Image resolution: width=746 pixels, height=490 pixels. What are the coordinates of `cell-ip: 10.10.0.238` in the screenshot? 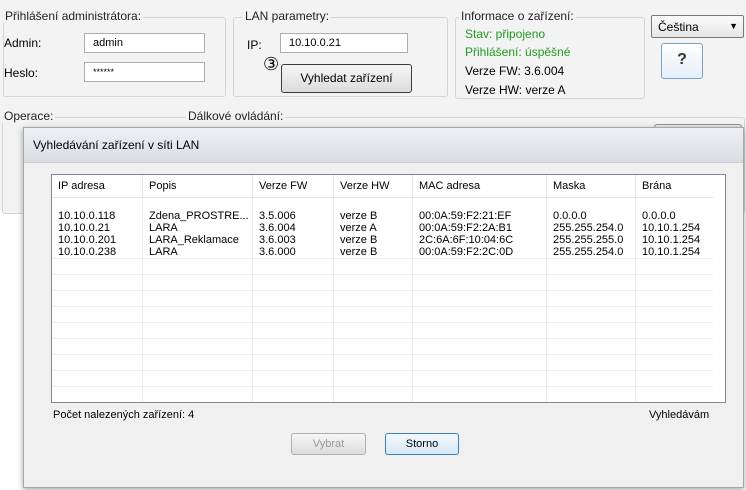 It's located at (97, 252).